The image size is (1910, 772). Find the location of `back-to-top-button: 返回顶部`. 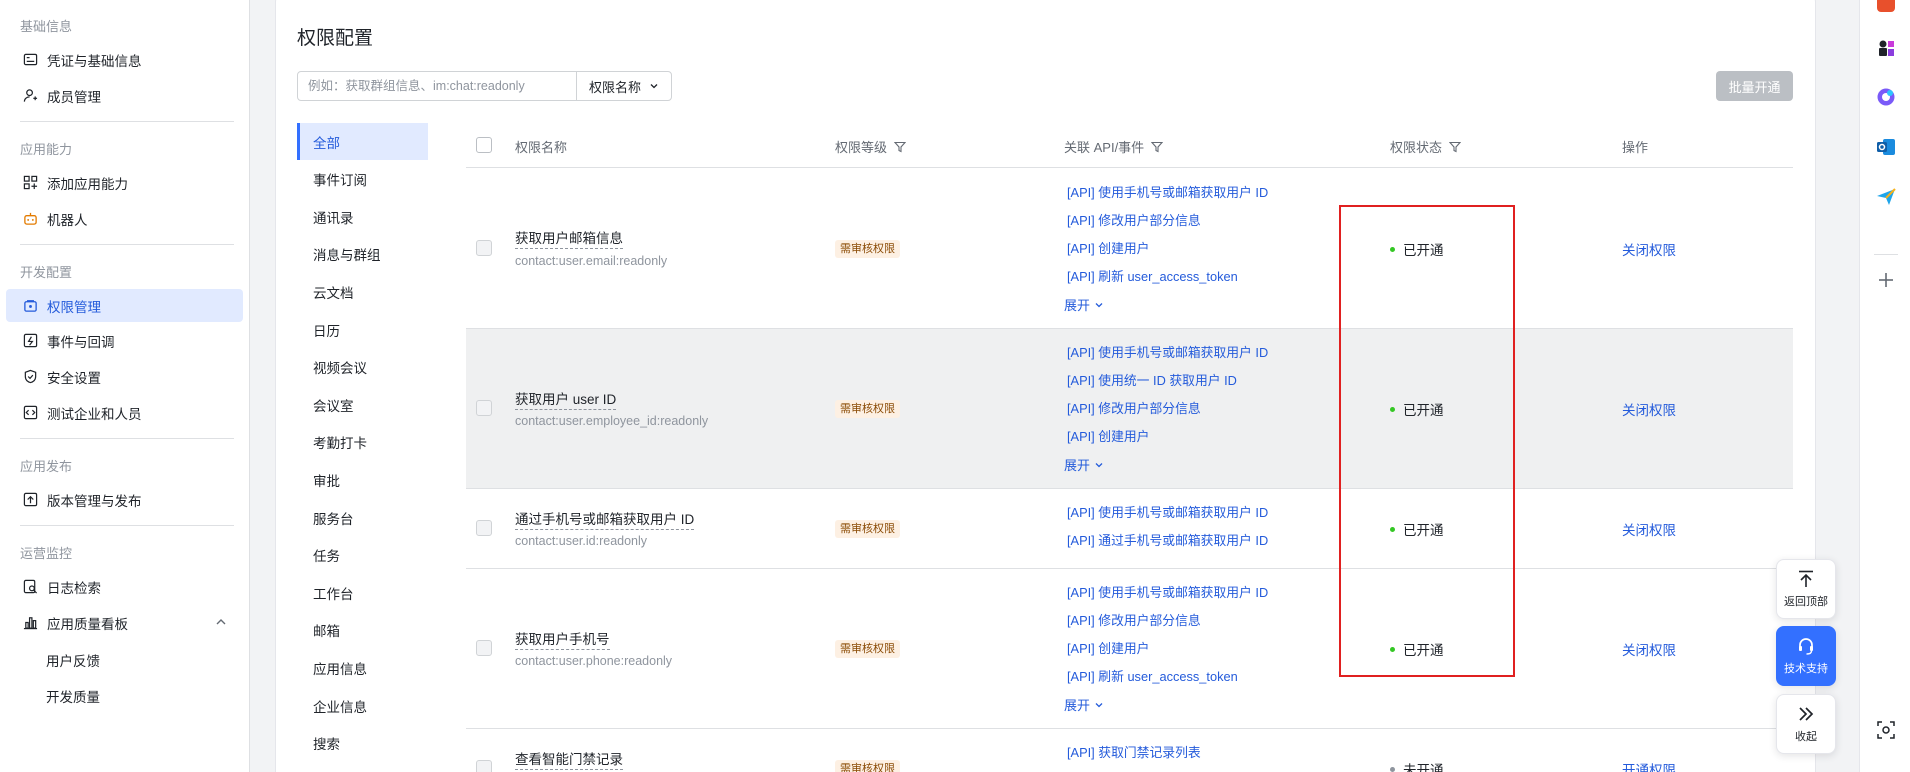

back-to-top-button: 返回顶部 is located at coordinates (1806, 589).